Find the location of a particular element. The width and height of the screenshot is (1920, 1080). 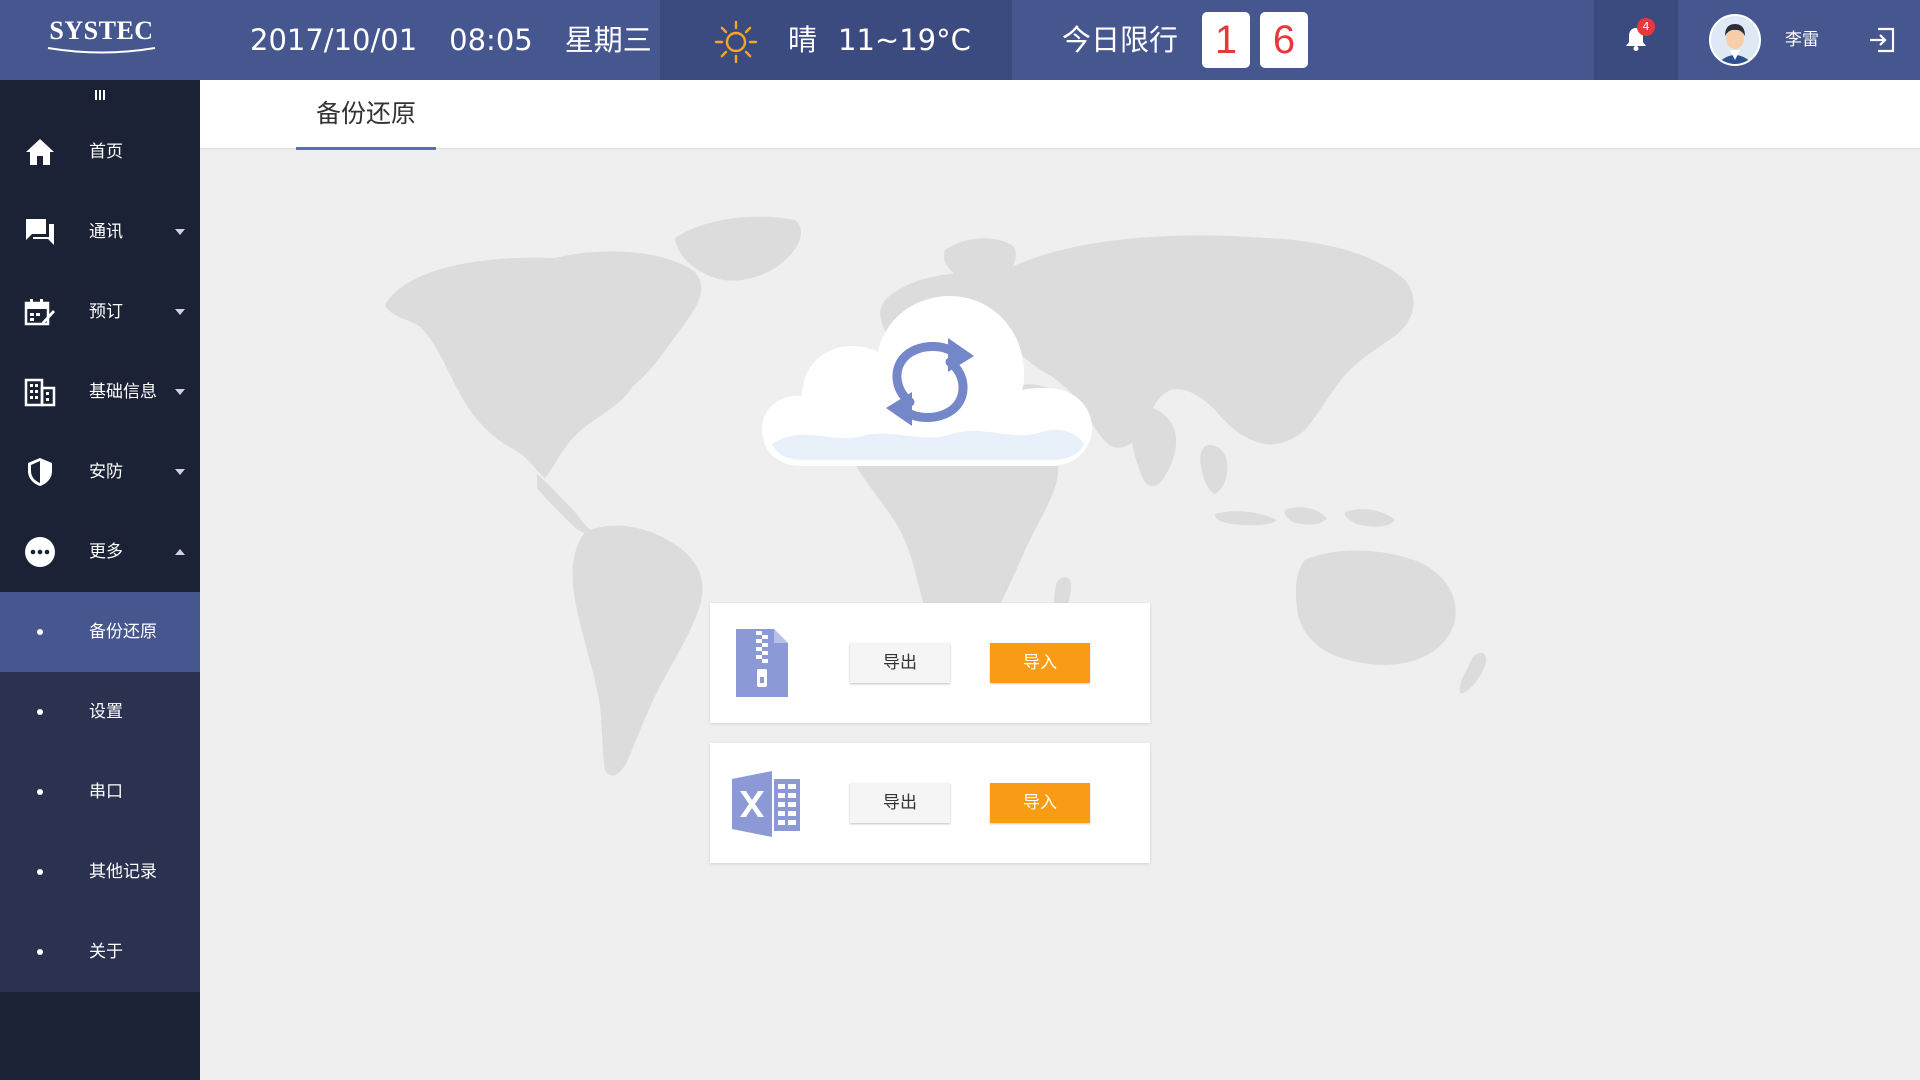

submenu-item-other-records: 其他记录 is located at coordinates (100, 872).